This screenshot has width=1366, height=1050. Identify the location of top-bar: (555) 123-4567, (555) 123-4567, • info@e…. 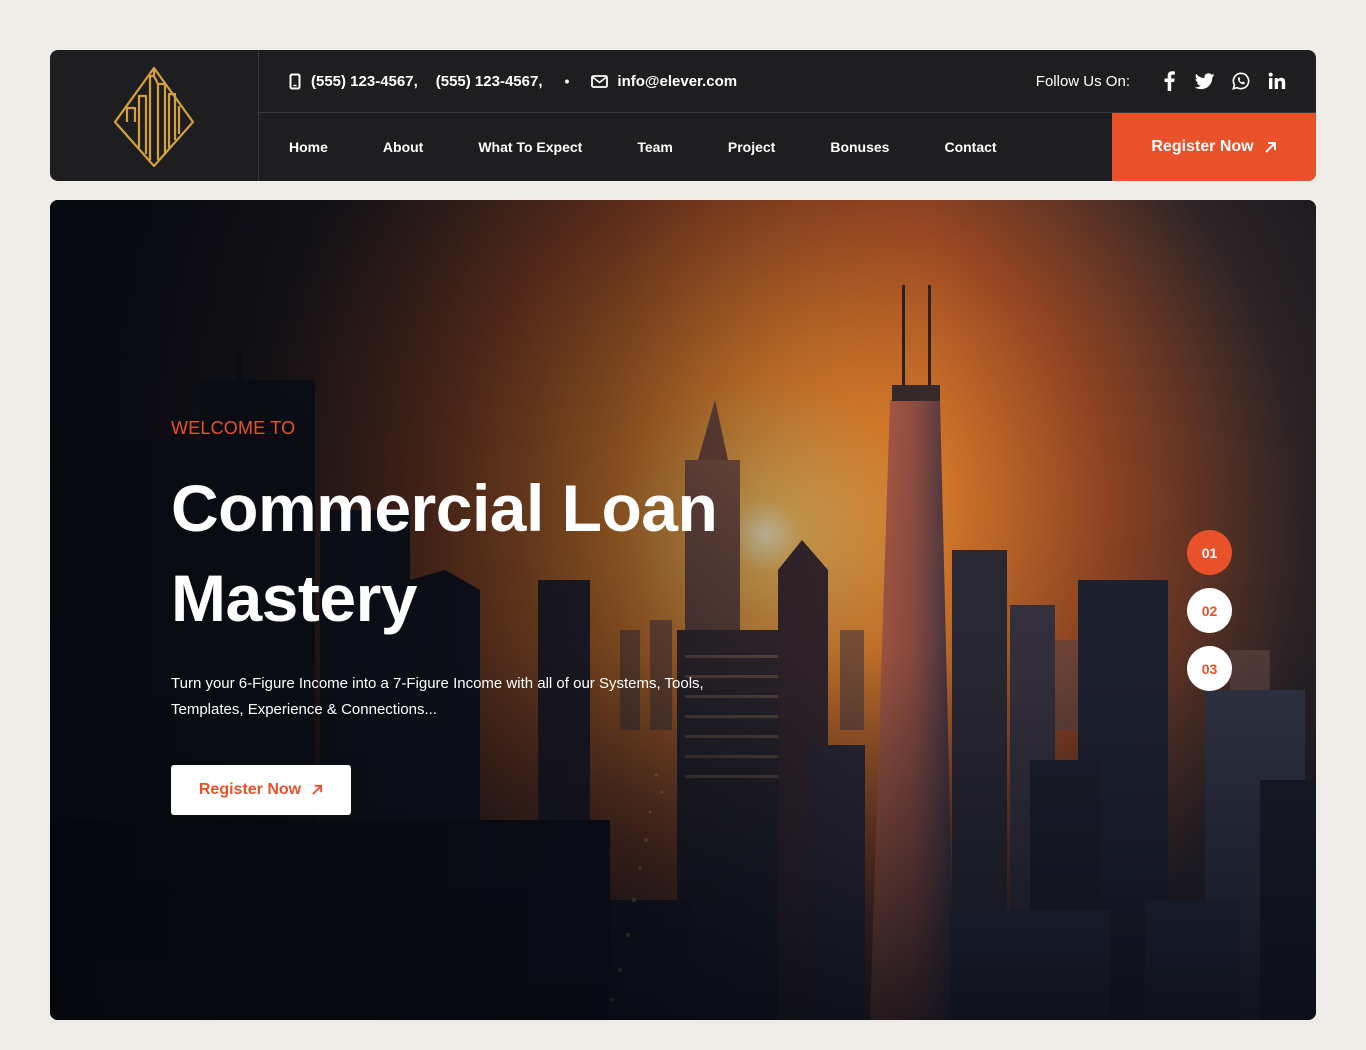
(787, 81).